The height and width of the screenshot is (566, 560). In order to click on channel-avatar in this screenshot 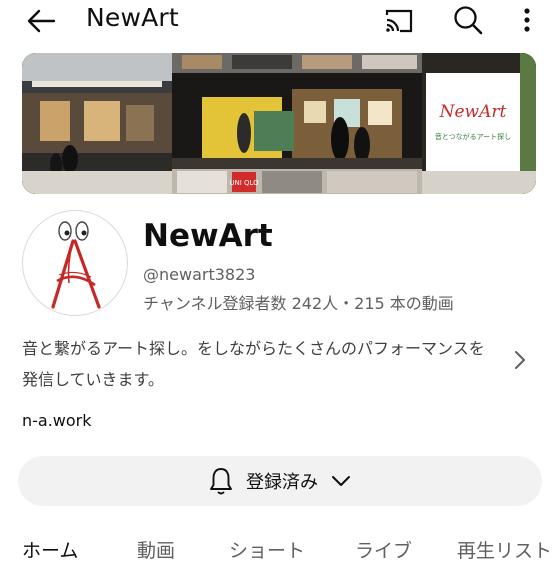, I will do `click(75, 263)`.